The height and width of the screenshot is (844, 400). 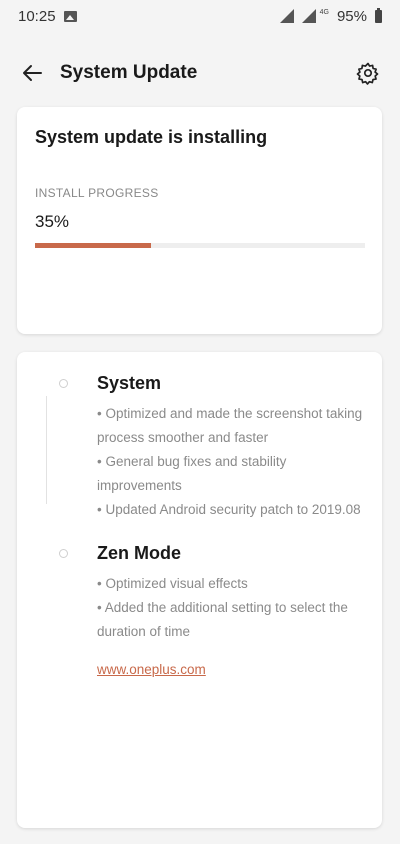 I want to click on install-title: System update is installing, so click(x=151, y=137).